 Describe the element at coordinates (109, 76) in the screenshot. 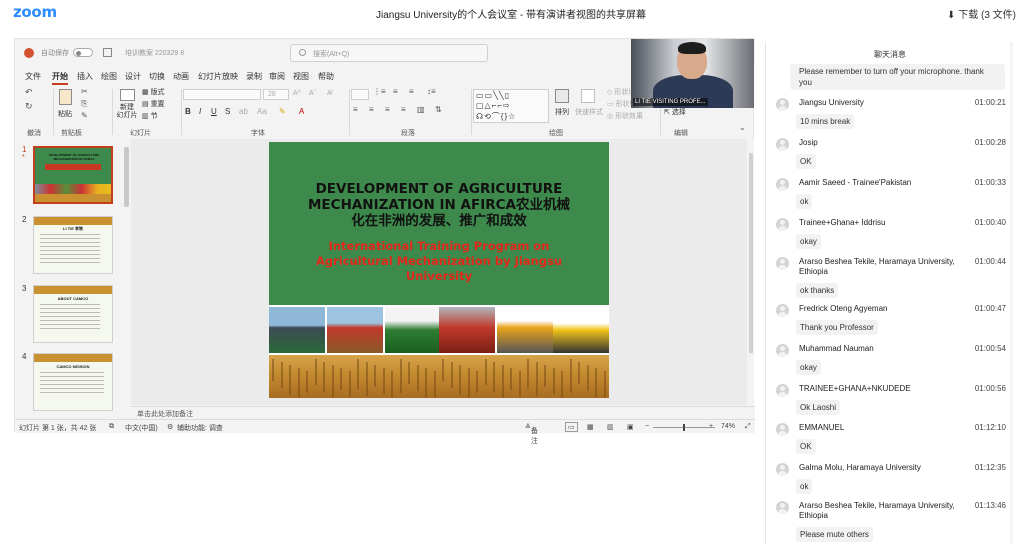

I see `tab-draw: 绘图` at that location.